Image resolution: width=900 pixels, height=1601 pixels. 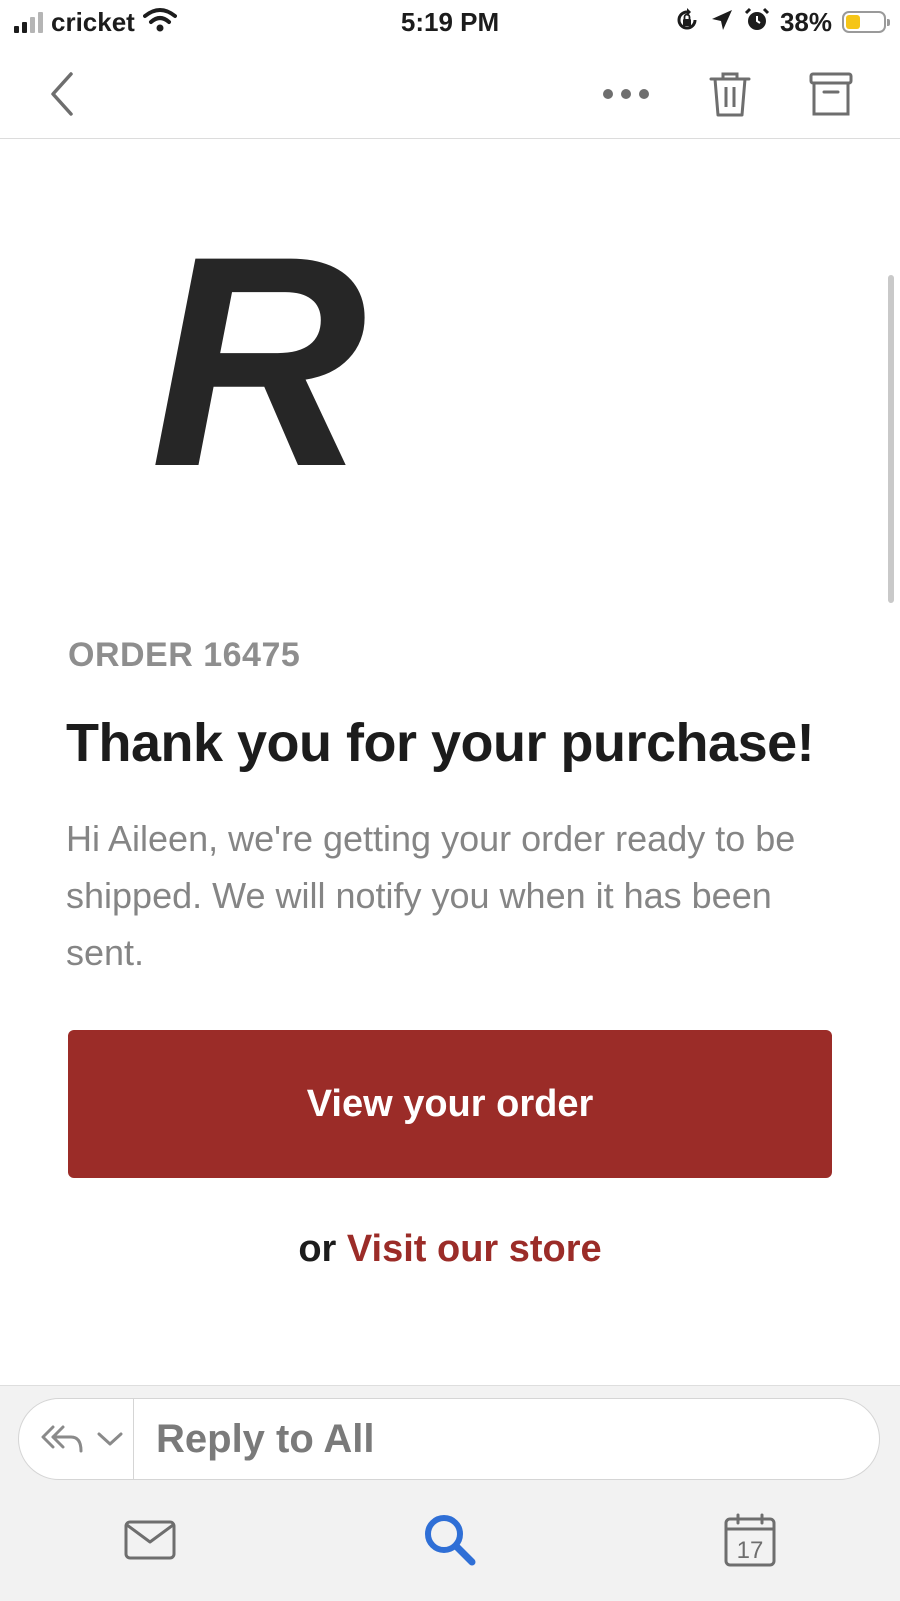 I want to click on alarm-icon, so click(x=757, y=22).